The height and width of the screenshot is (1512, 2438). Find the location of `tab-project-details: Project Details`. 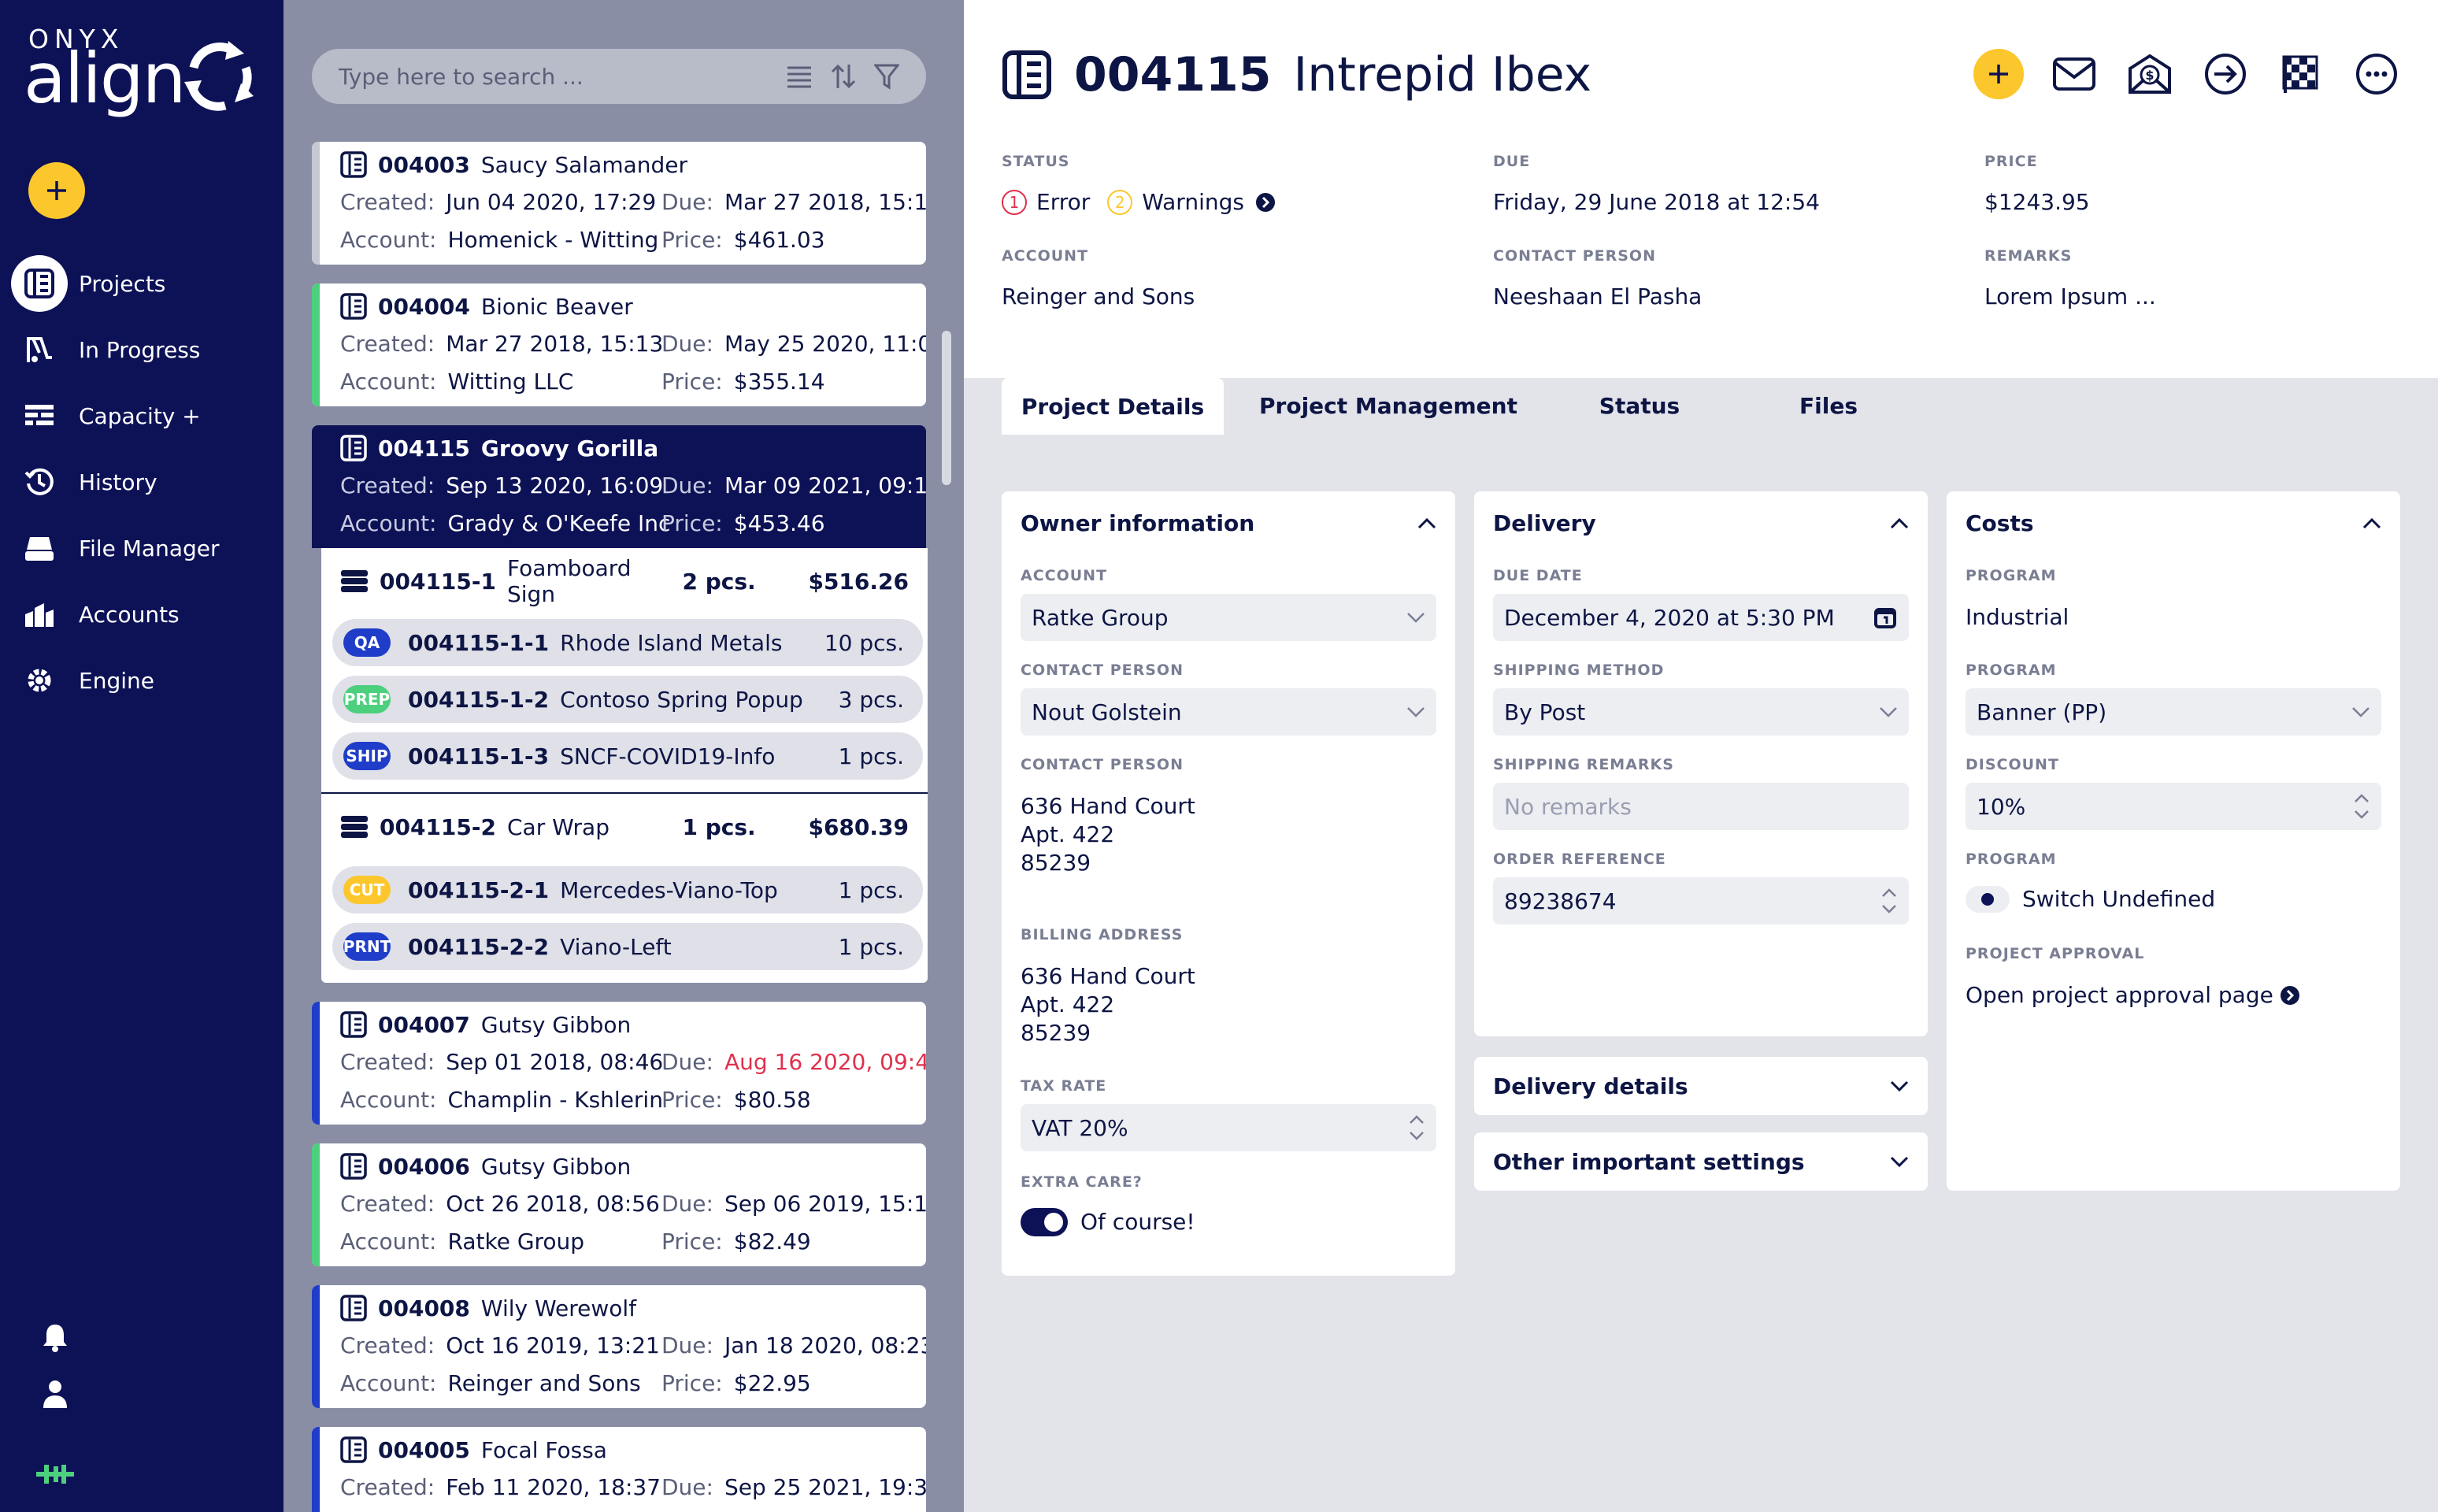

tab-project-details: Project Details is located at coordinates (1113, 406).